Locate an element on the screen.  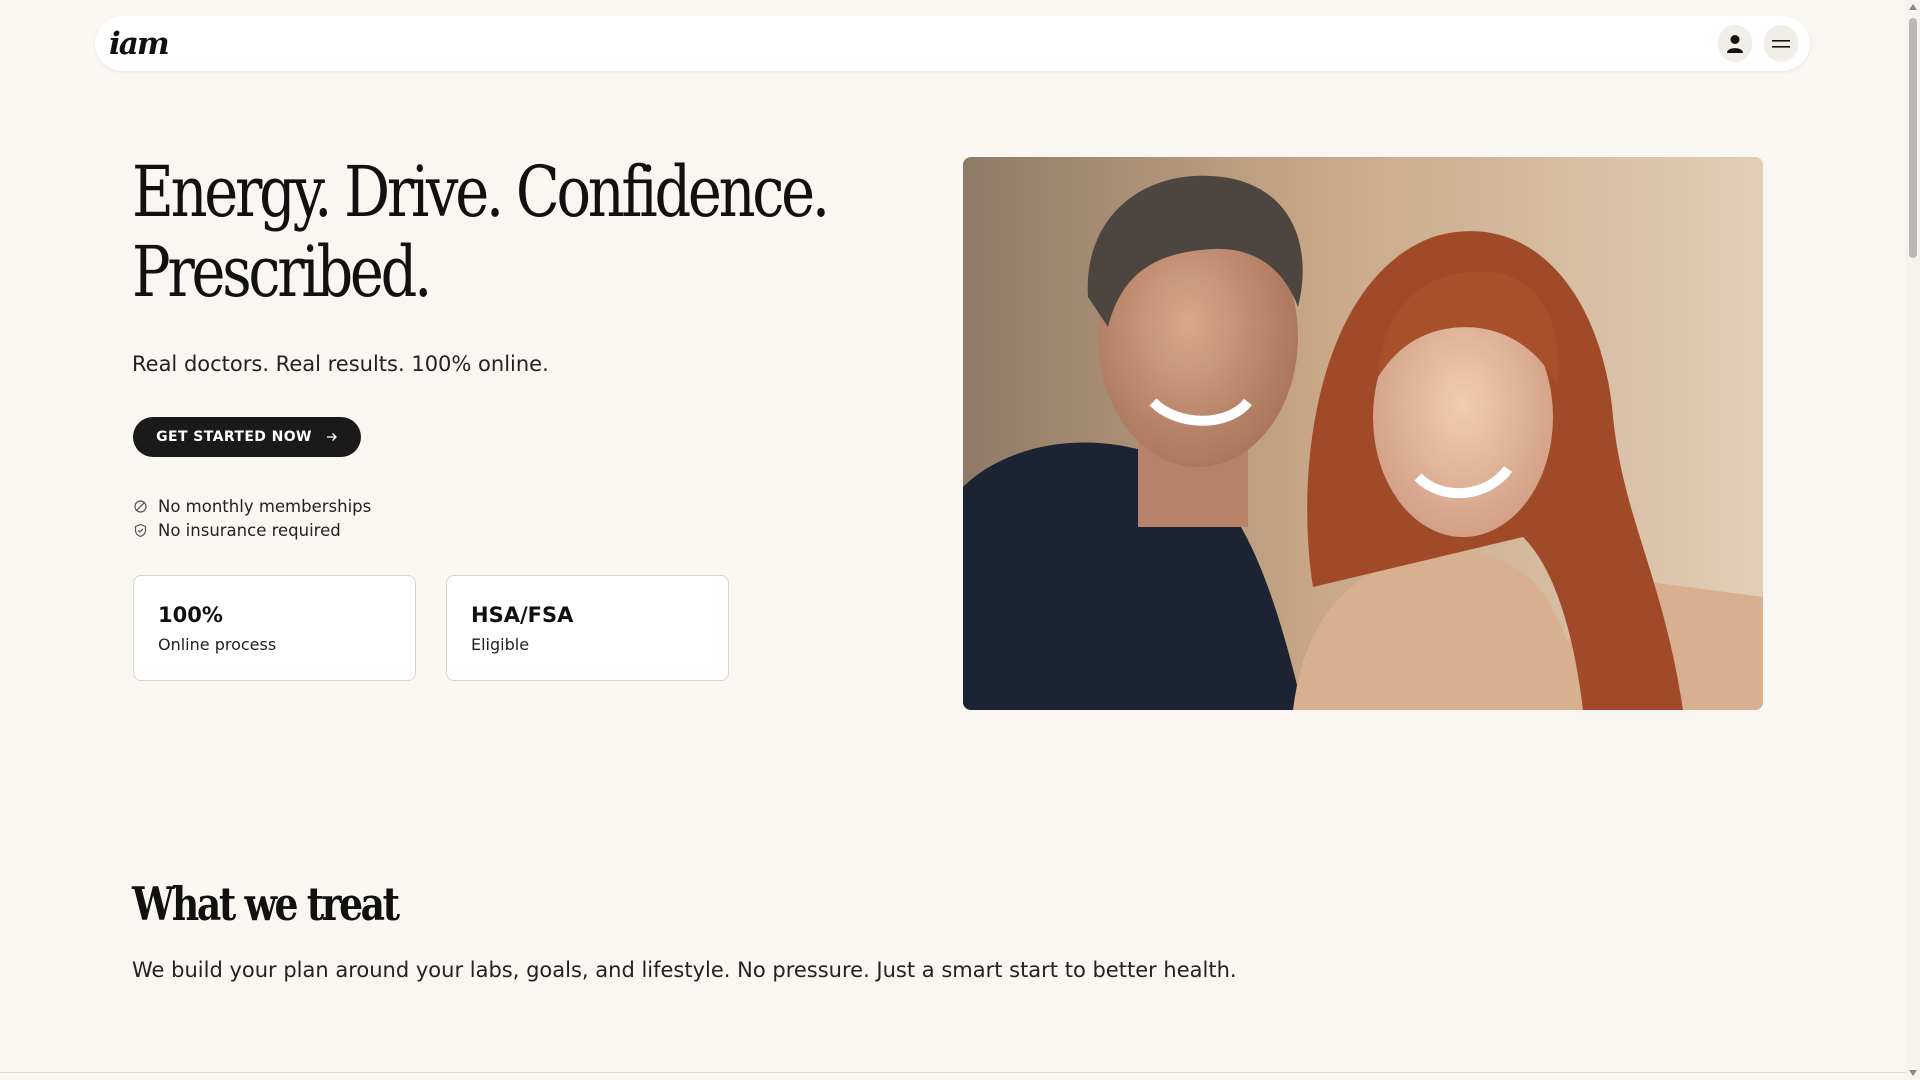
stat-value: 100% is located at coordinates (190, 615).